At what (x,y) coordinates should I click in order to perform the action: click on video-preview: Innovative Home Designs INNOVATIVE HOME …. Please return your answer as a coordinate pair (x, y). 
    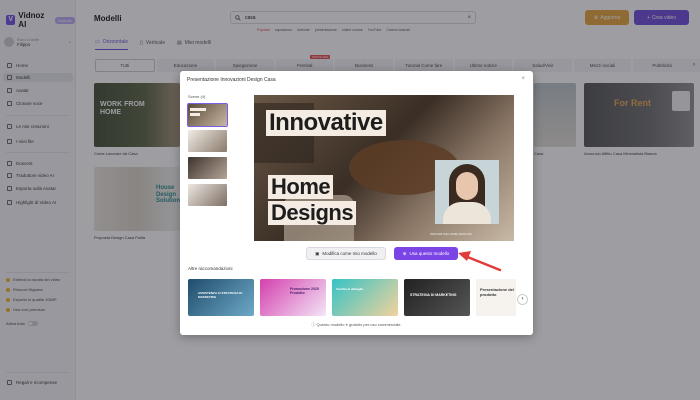
    Looking at the image, I should click on (384, 168).